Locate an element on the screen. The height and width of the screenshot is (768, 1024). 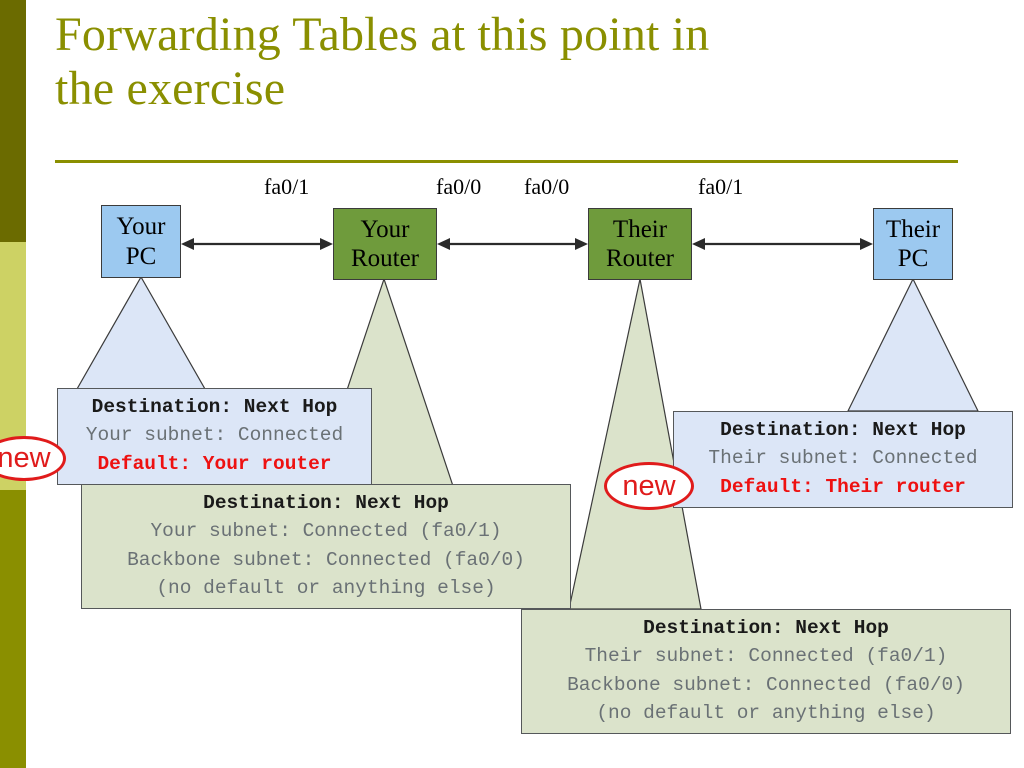
table-row: Their subnet: Connected is located at coordinates (843, 458).